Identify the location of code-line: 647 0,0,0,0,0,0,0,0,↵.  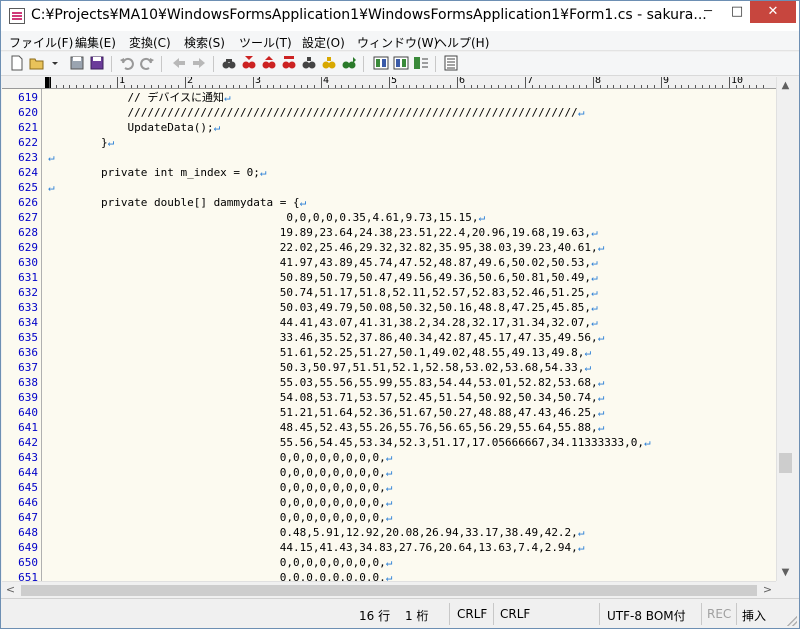
(389, 517).